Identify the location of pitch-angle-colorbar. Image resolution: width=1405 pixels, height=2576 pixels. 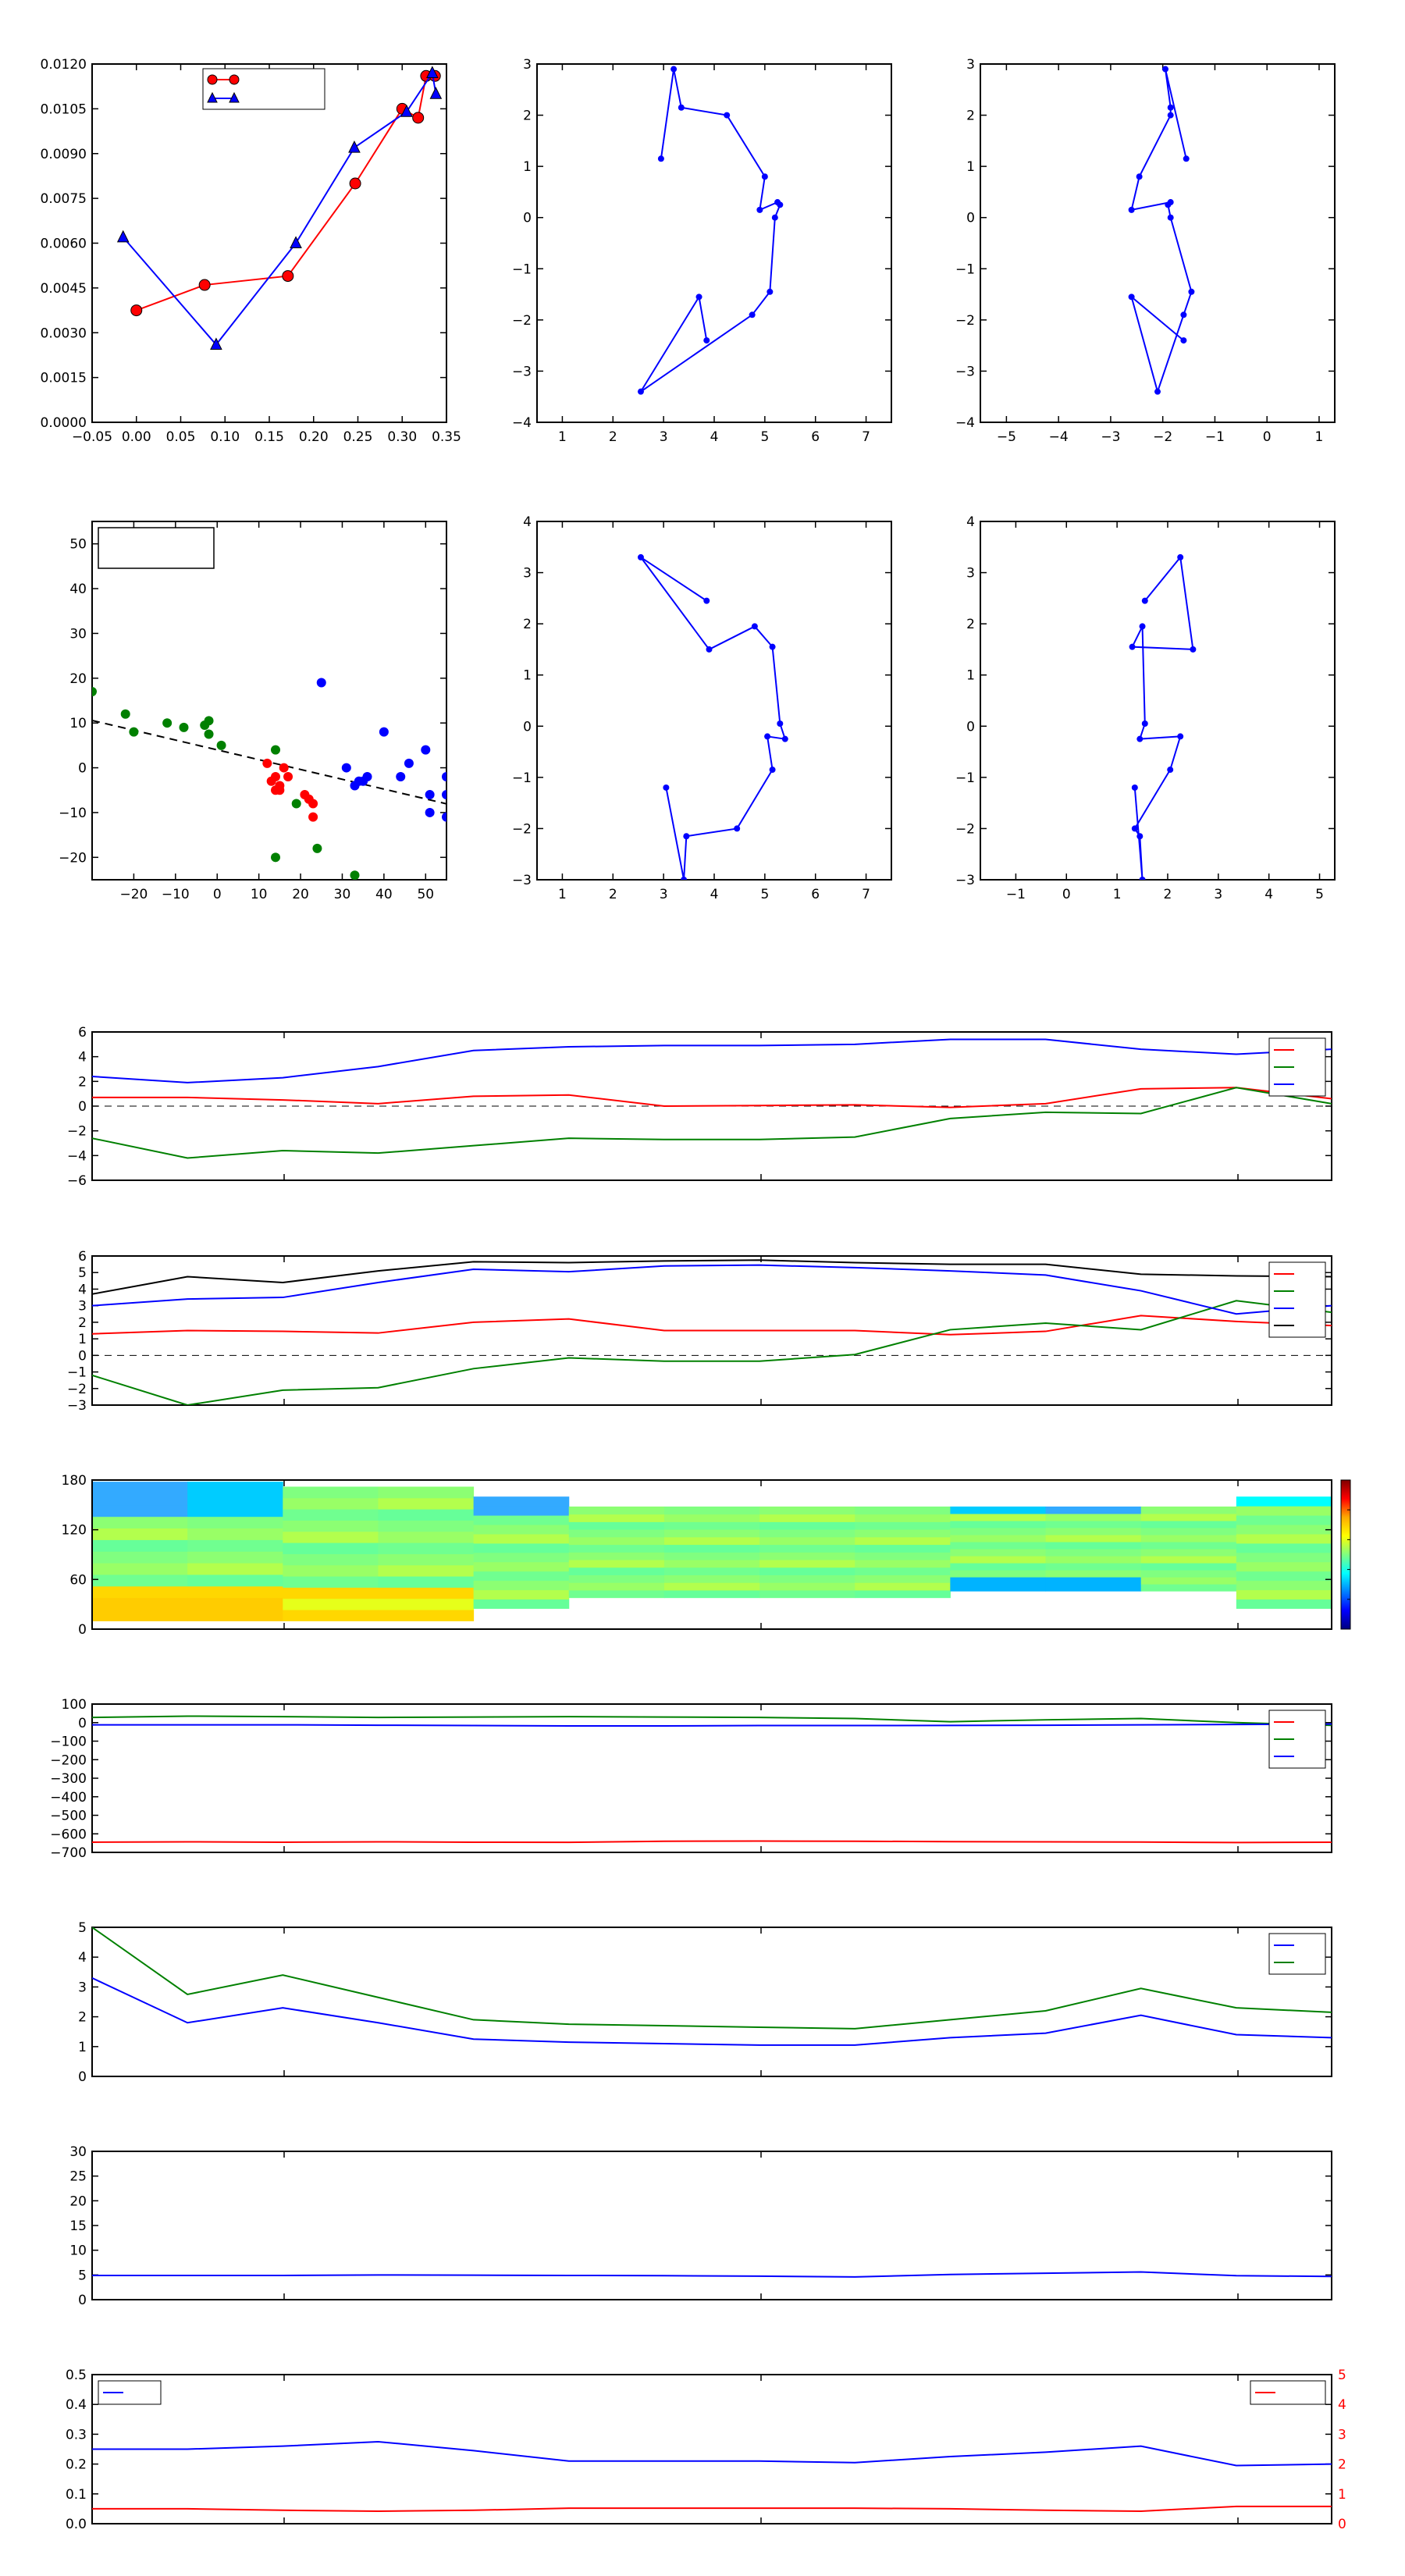
(1346, 1554).